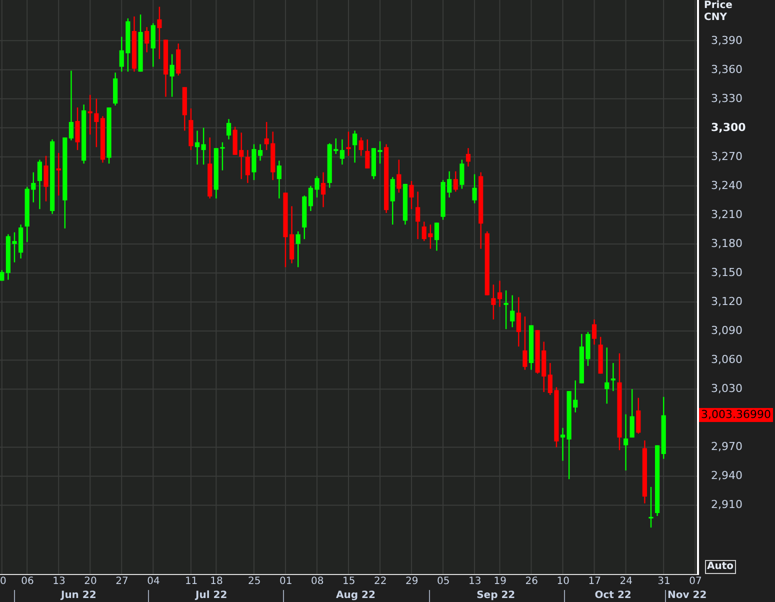  I want to click on date-tick-label: 20, so click(90, 582).